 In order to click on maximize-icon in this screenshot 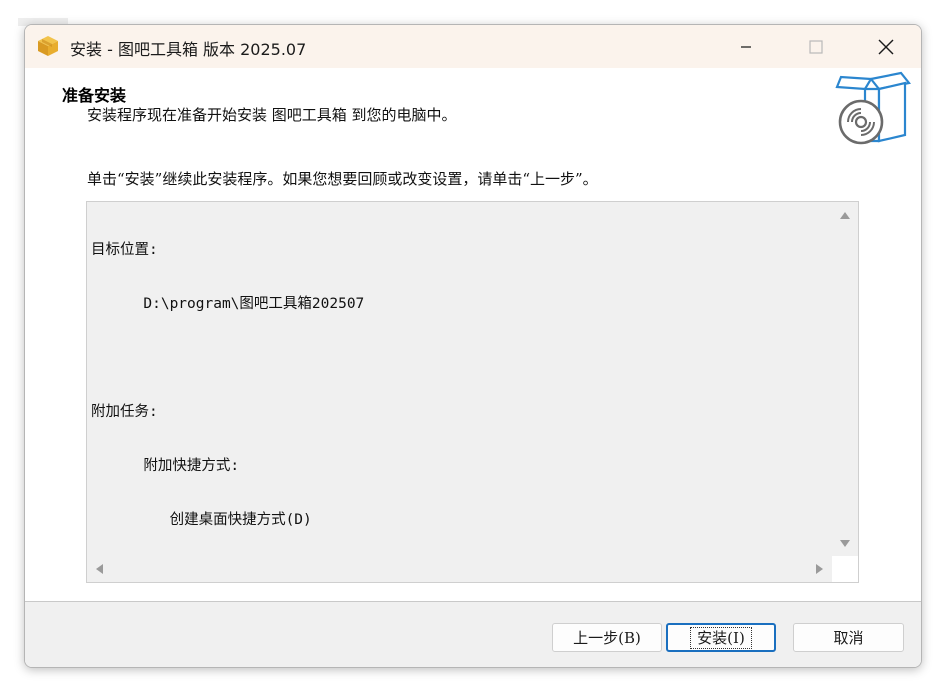, I will do `click(816, 46)`.